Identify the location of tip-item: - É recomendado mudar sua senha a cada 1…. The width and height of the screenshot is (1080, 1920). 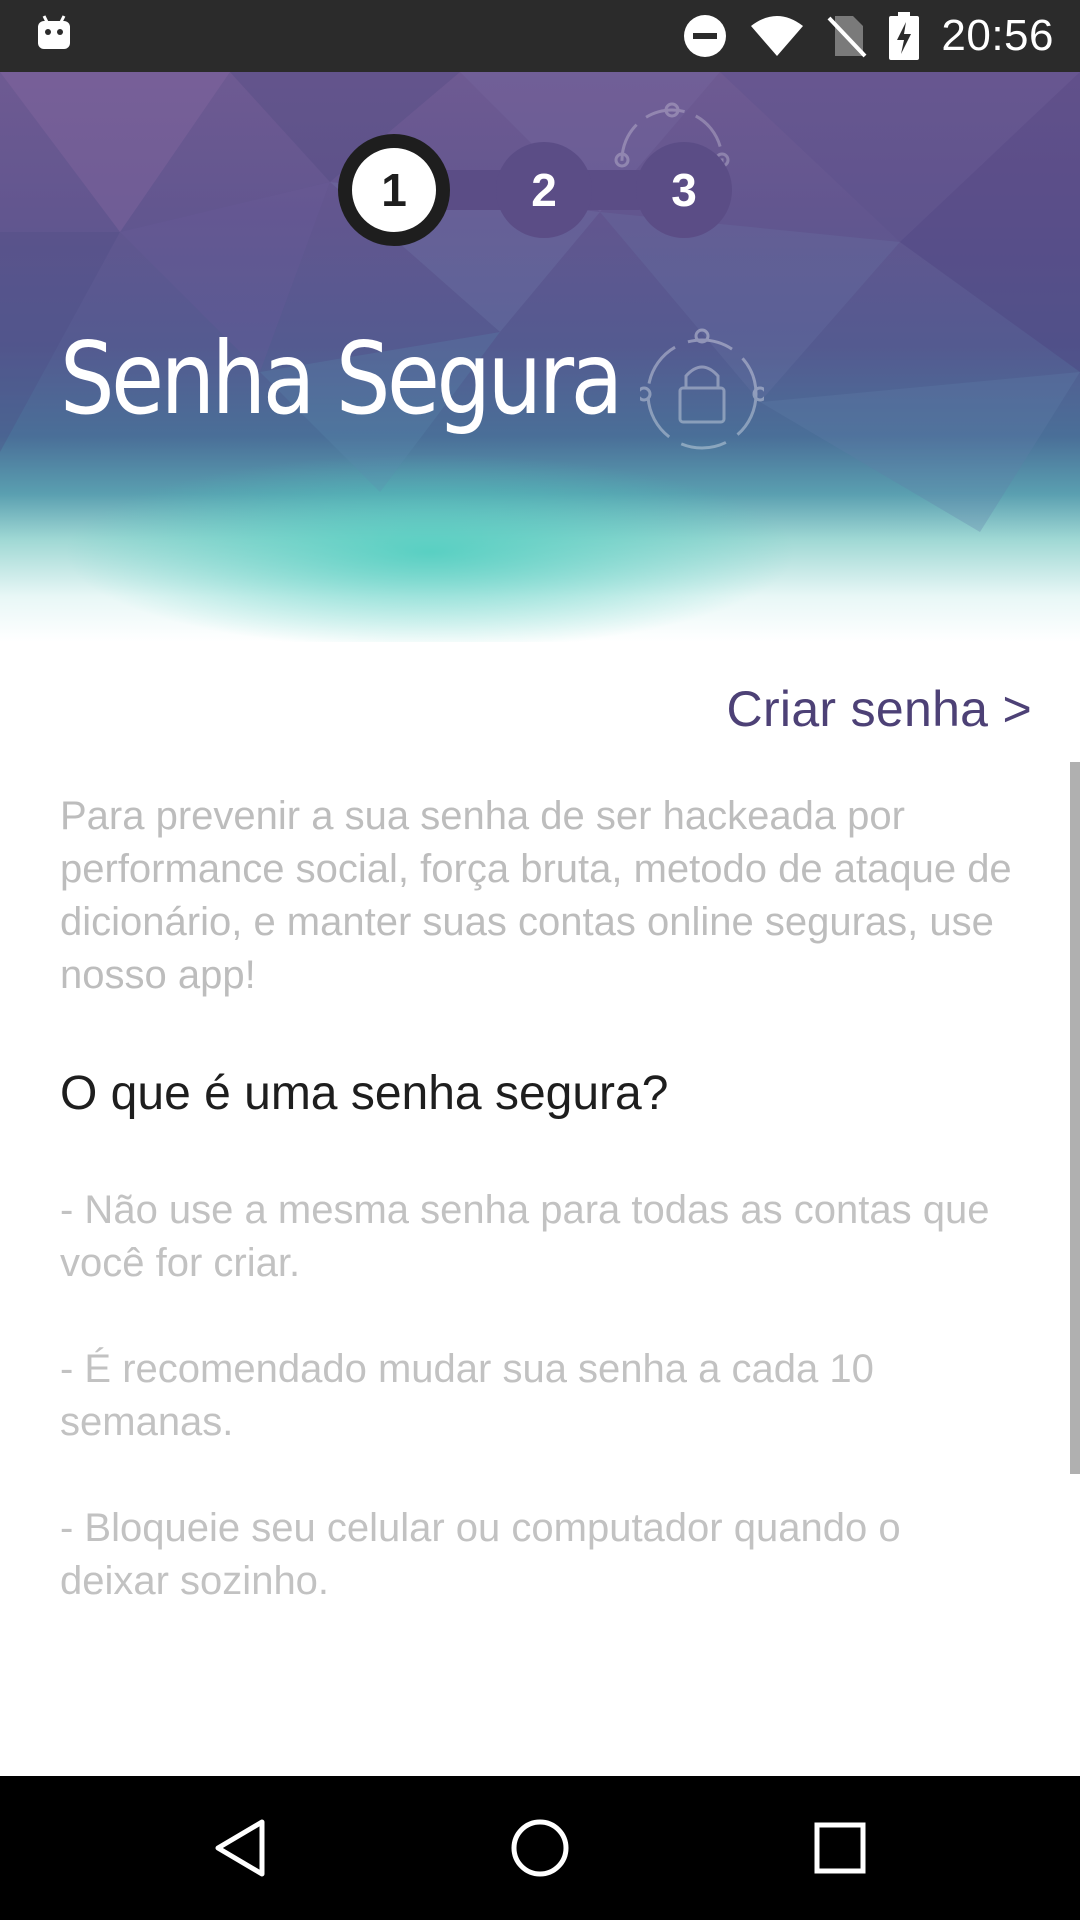
(467, 1395).